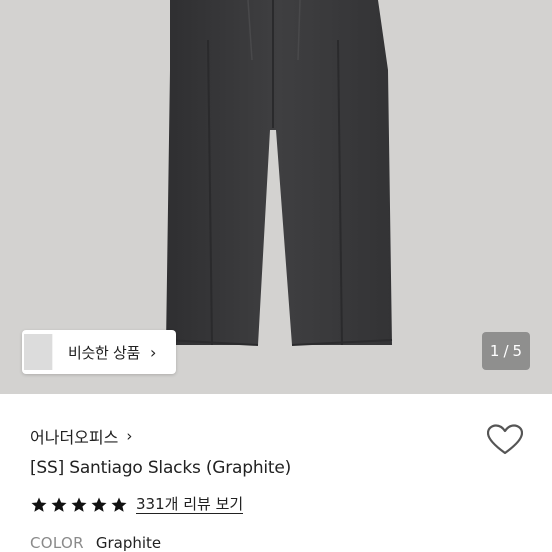 Image resolution: width=552 pixels, height=552 pixels. What do you see at coordinates (128, 543) in the screenshot?
I see `color-value: Graphite` at bounding box center [128, 543].